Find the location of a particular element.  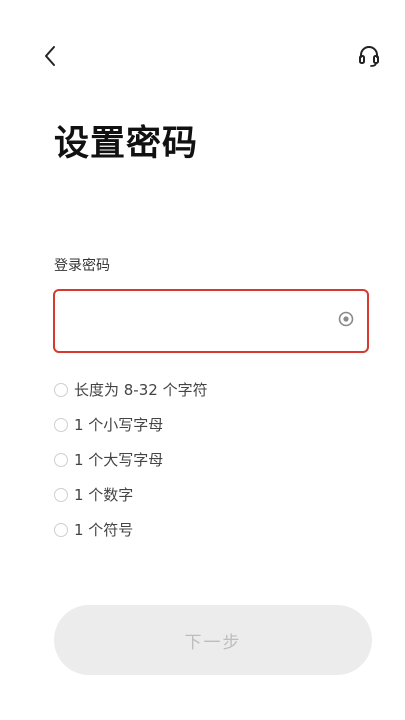

password-rule-length: 长度为 8-32 个字符 is located at coordinates (204, 389).